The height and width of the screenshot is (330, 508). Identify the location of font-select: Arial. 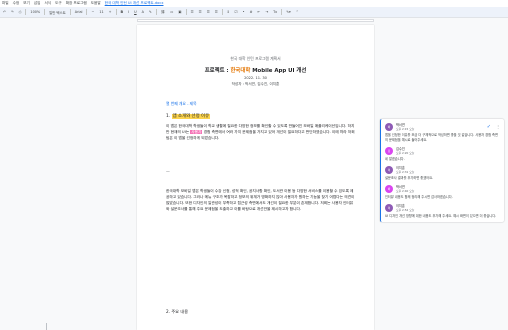
(79, 12).